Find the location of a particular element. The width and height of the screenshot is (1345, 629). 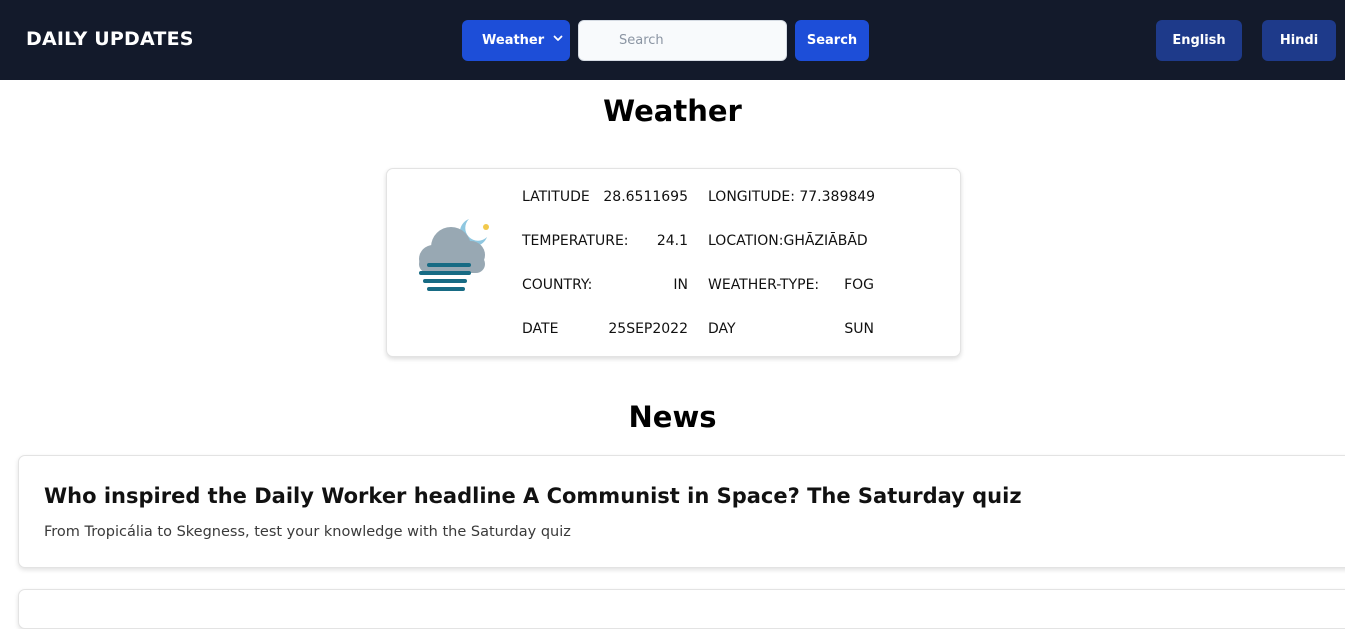

date-value: 25SEP2022 is located at coordinates (648, 329).